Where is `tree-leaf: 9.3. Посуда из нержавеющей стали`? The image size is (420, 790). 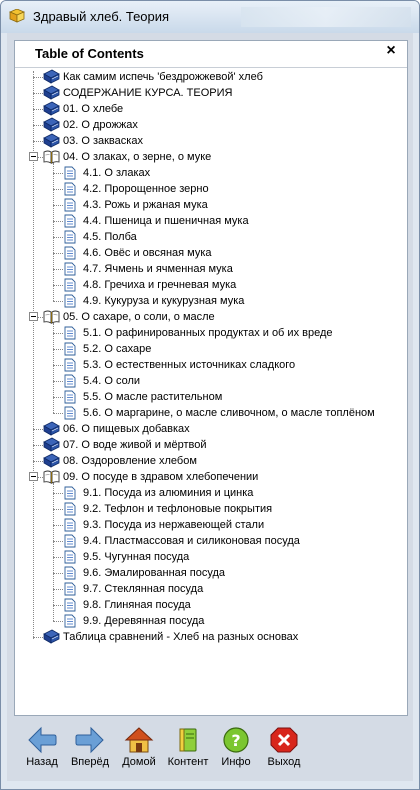
tree-leaf: 9.3. Посуда из нержавеющей стали is located at coordinates (211, 525).